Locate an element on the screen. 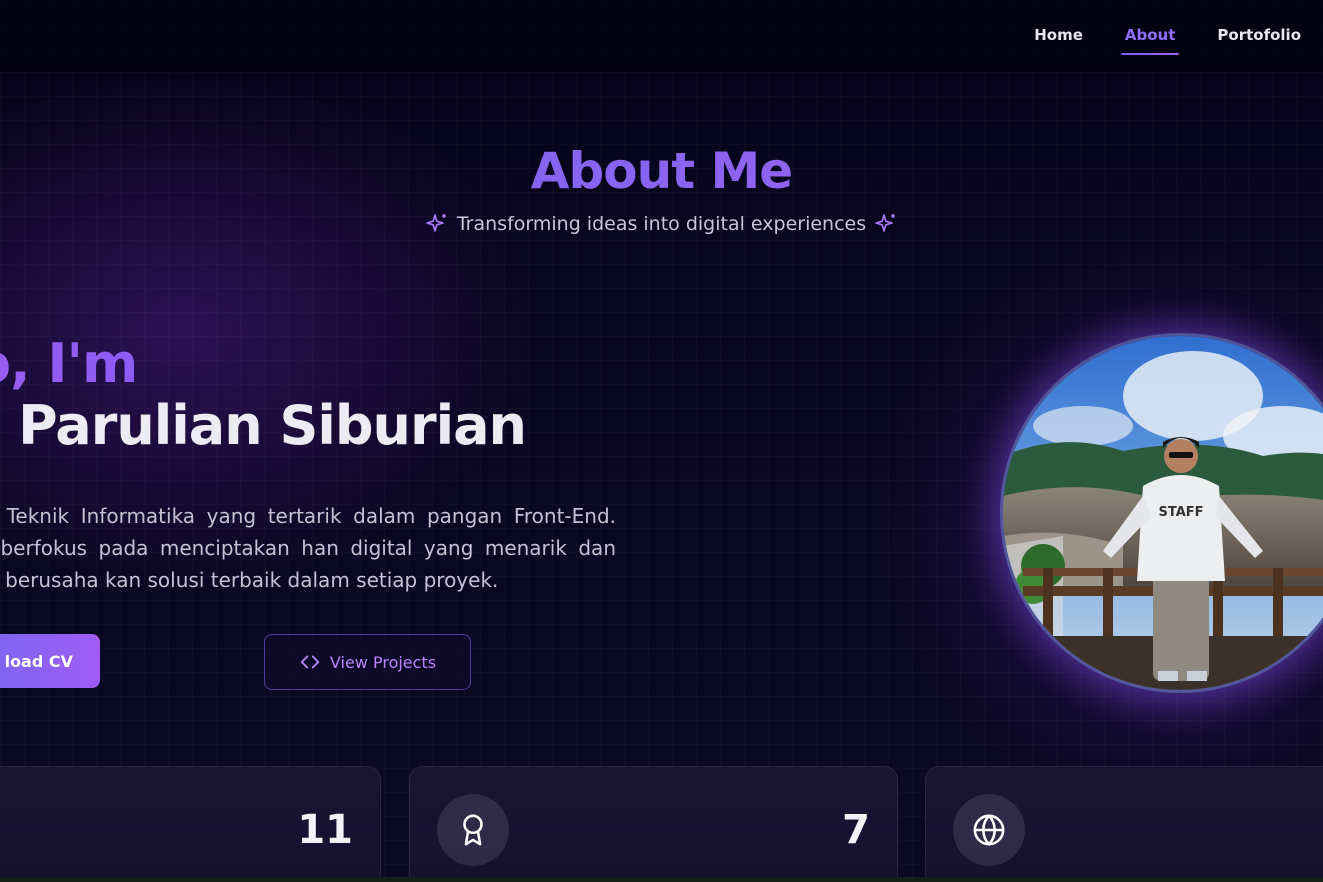 The image size is (1323, 882). view-projects-button: View Projects is located at coordinates (367, 662).